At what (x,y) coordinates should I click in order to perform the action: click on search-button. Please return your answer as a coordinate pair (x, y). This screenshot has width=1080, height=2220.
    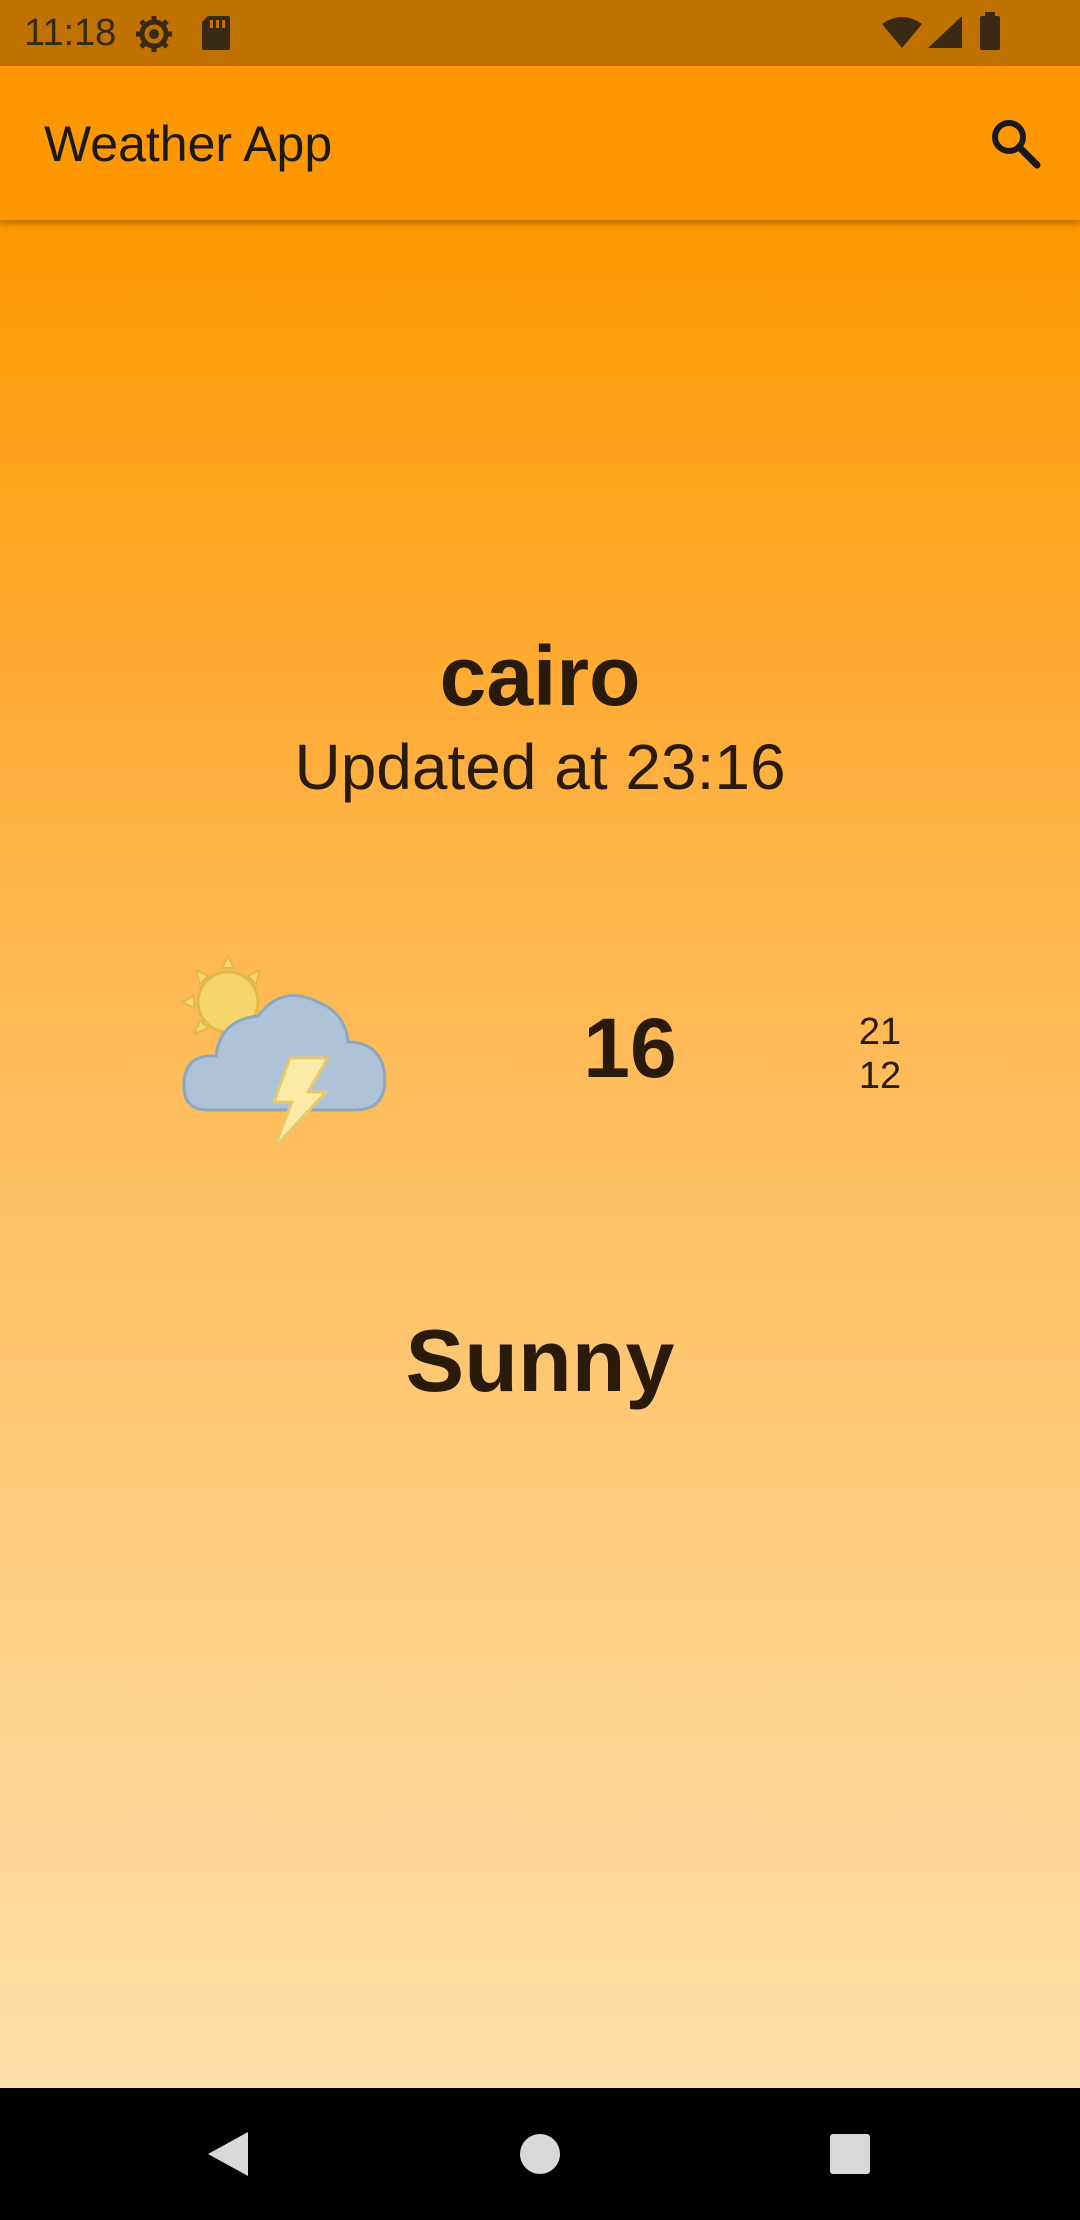
    Looking at the image, I should click on (1015, 143).